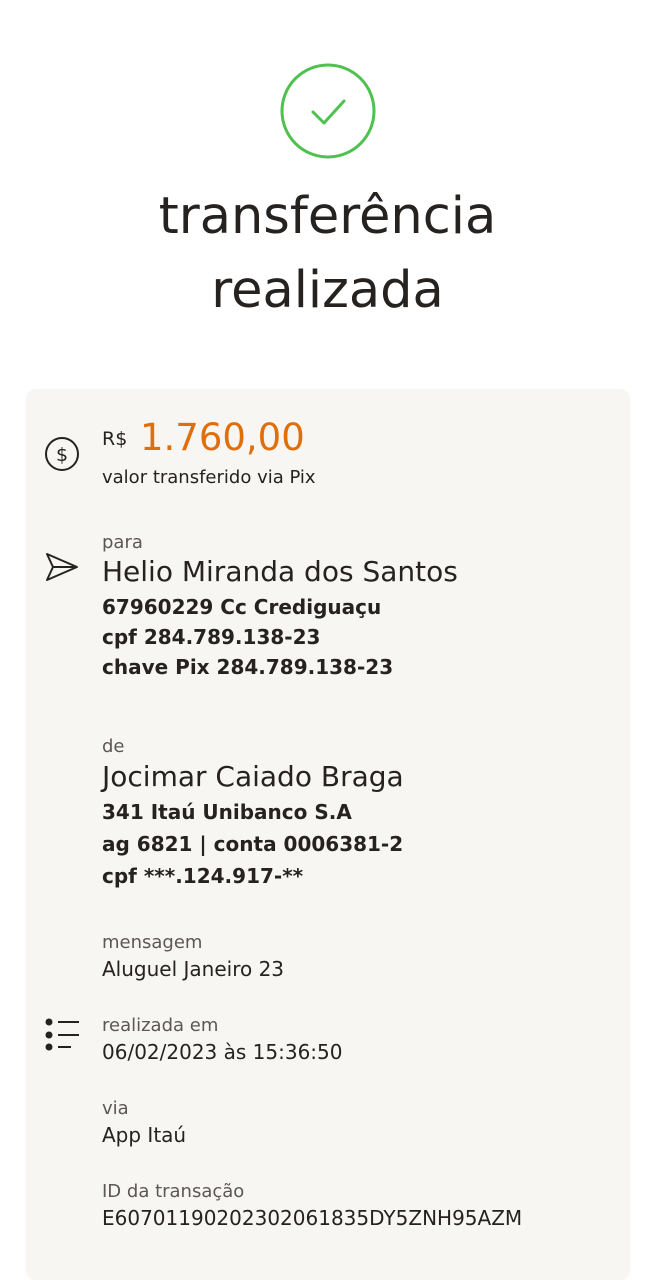  What do you see at coordinates (144, 1135) in the screenshot?
I see `via-value: App Itaú` at bounding box center [144, 1135].